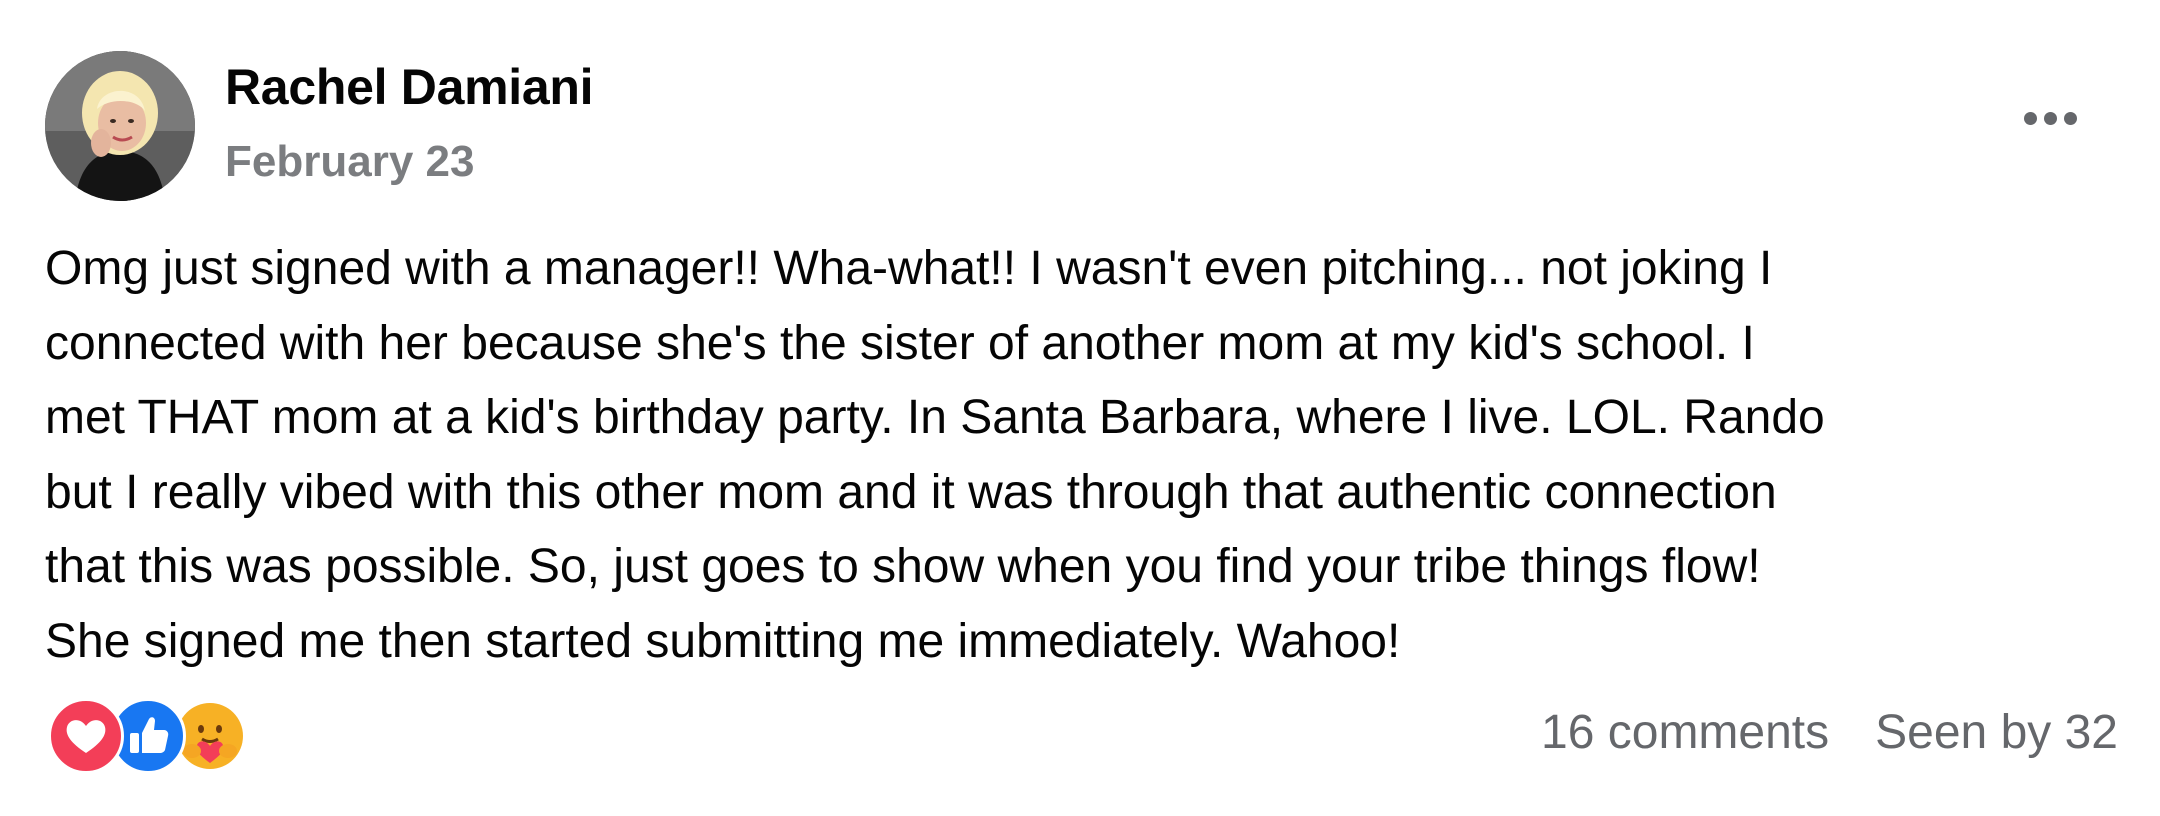 This screenshot has width=2160, height=816. Describe the element at coordinates (148, 736) in the screenshot. I see `reactions-summary` at that location.